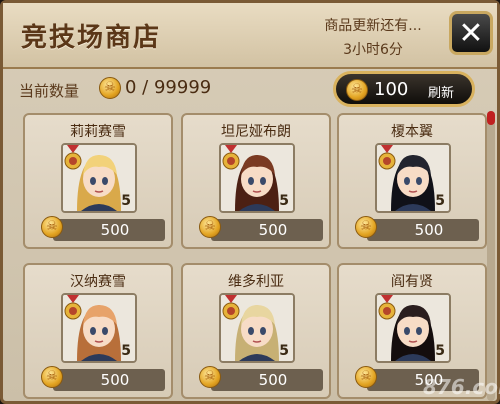 This screenshot has width=500, height=404. Describe the element at coordinates (373, 50) in the screenshot. I see `refresh-countdown-time: 3小时6分` at that location.